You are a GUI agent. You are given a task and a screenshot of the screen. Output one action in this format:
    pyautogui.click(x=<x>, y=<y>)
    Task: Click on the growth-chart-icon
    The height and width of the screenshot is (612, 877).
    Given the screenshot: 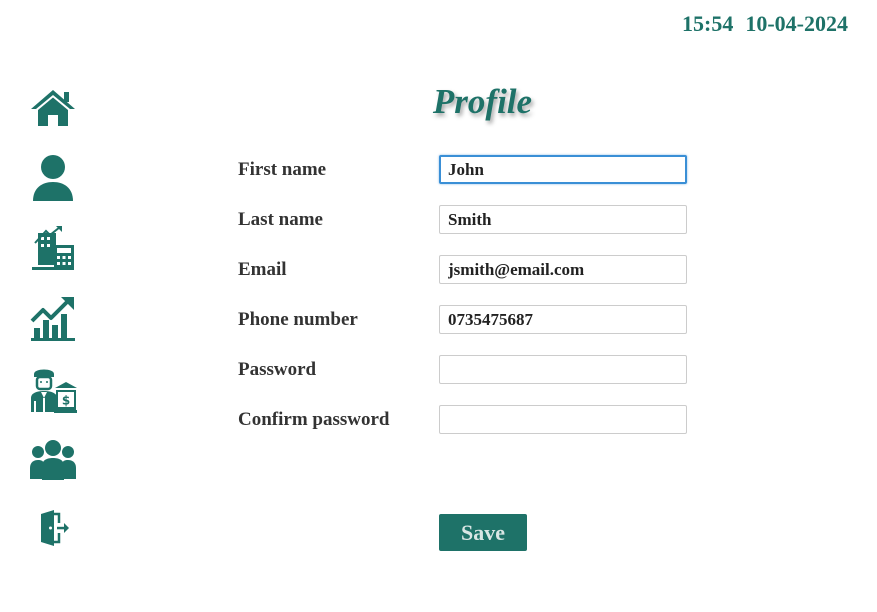 What is the action you would take?
    pyautogui.click(x=52, y=319)
    